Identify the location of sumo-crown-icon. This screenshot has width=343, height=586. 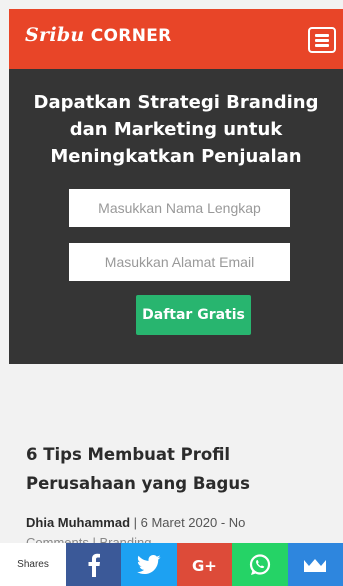
(315, 565).